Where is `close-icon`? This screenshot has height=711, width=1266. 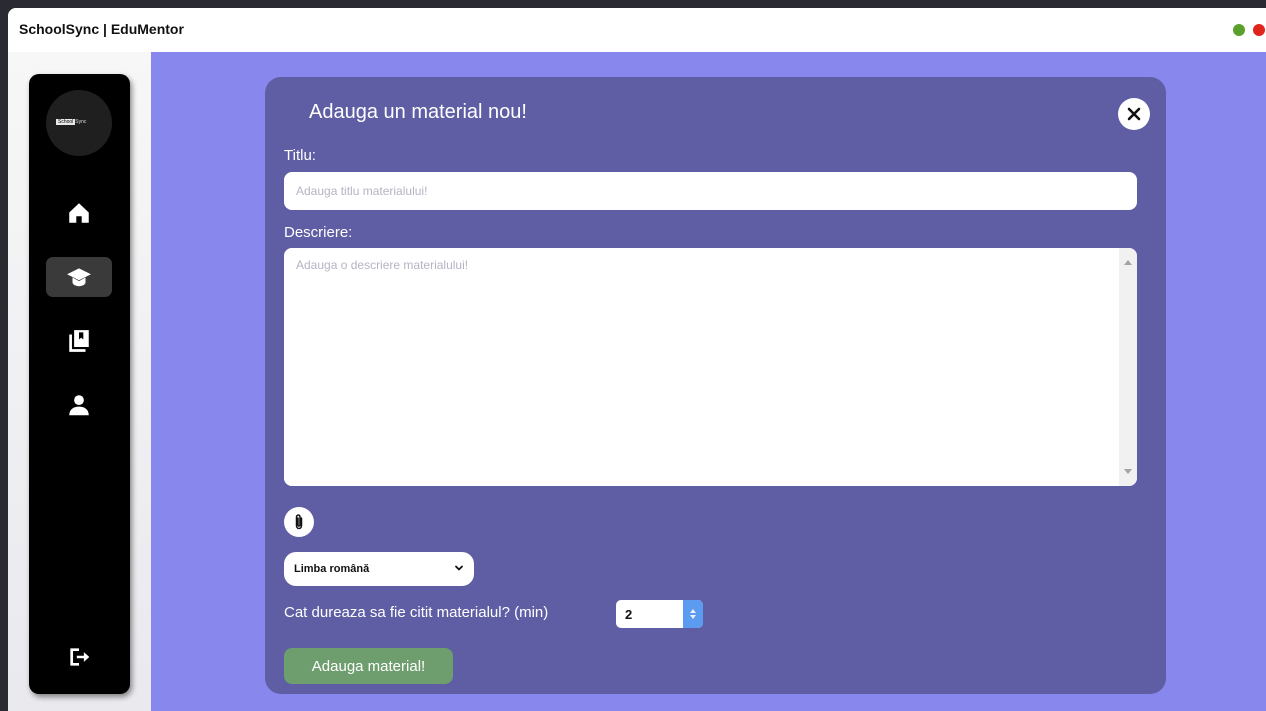
close-icon is located at coordinates (1134, 114).